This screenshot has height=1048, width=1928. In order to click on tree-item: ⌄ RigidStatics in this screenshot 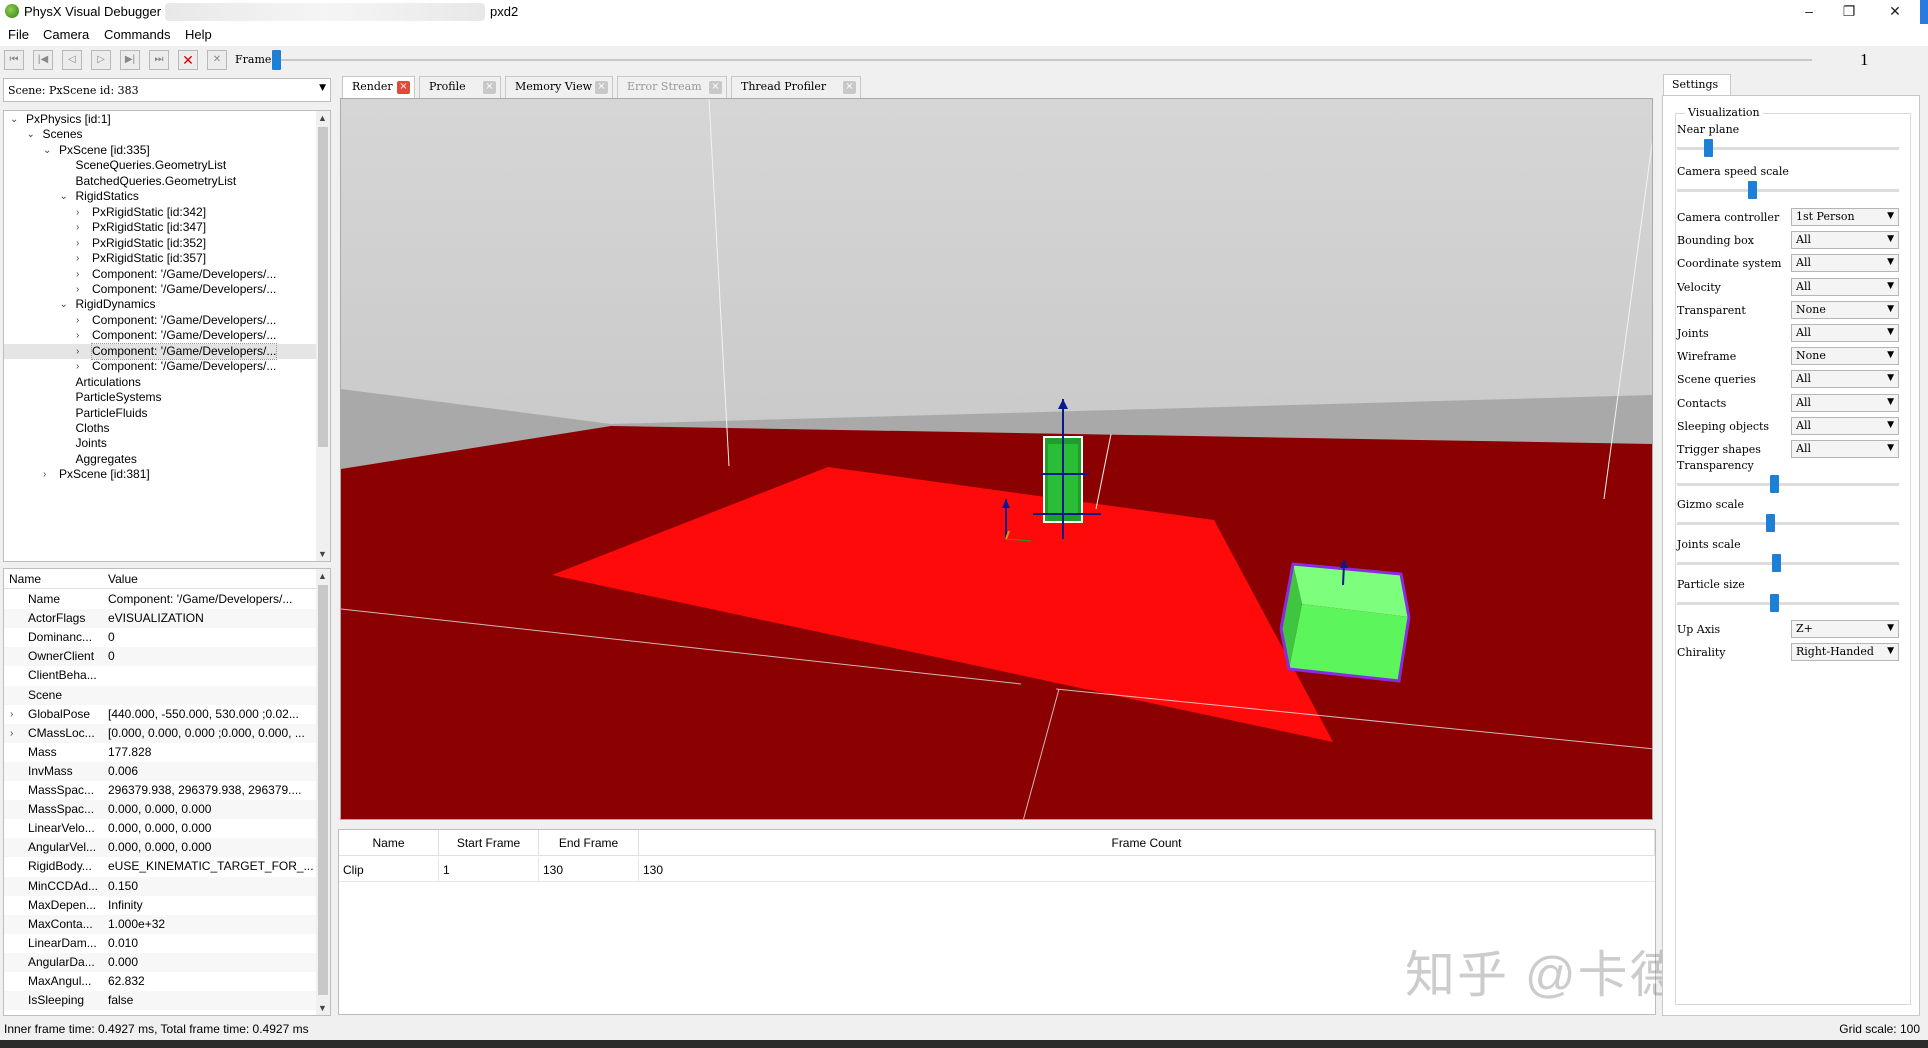, I will do `click(160, 196)`.